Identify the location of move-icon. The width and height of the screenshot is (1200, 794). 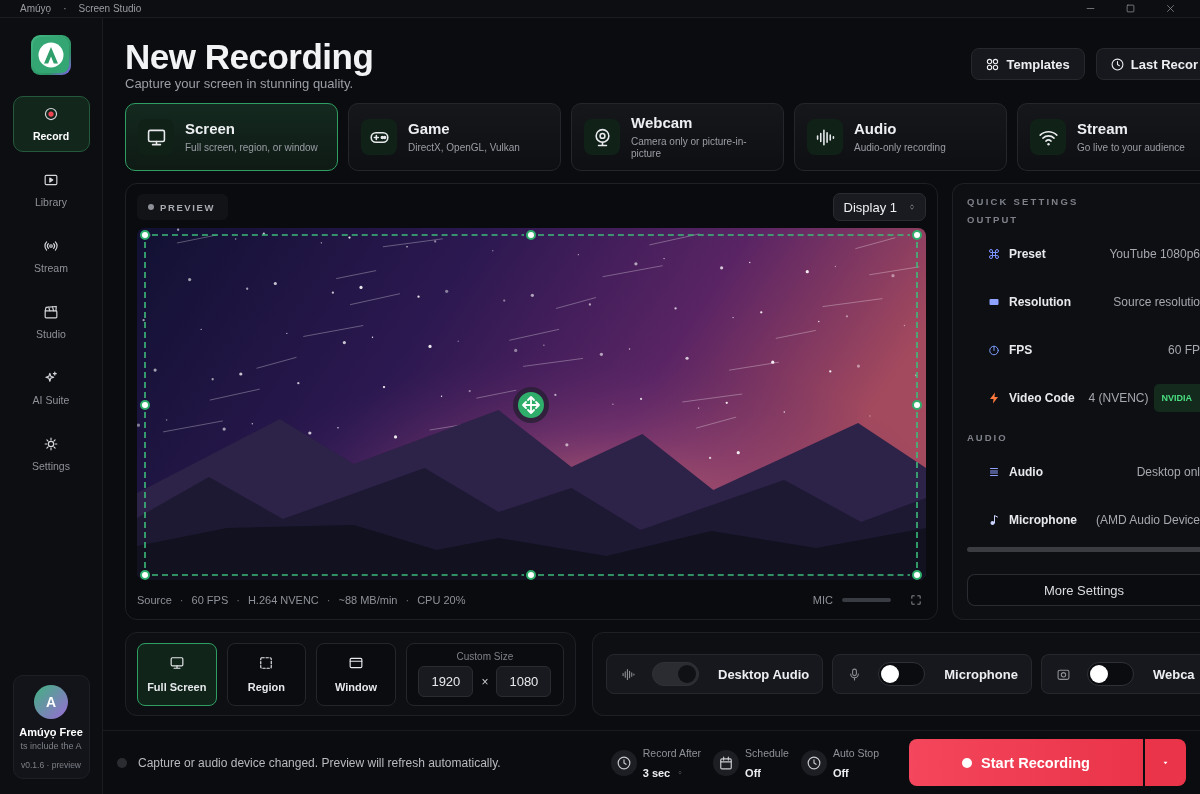
(531, 405).